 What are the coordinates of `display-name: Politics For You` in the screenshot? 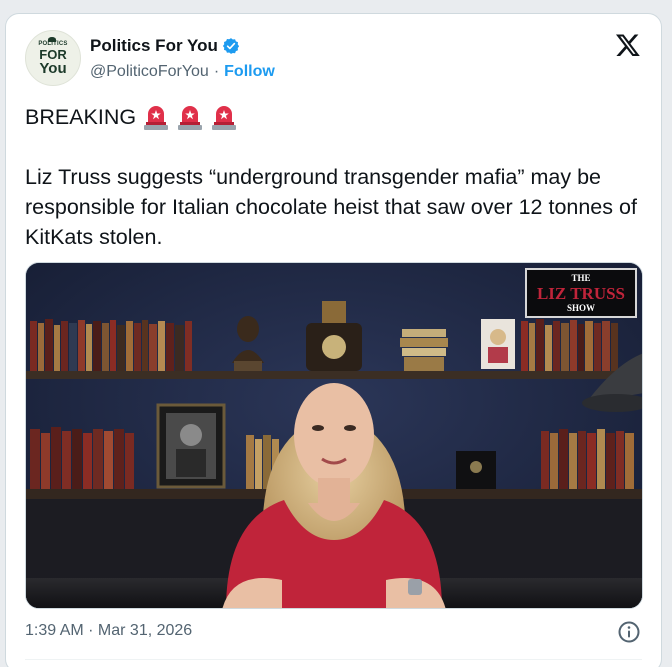 It's located at (154, 46).